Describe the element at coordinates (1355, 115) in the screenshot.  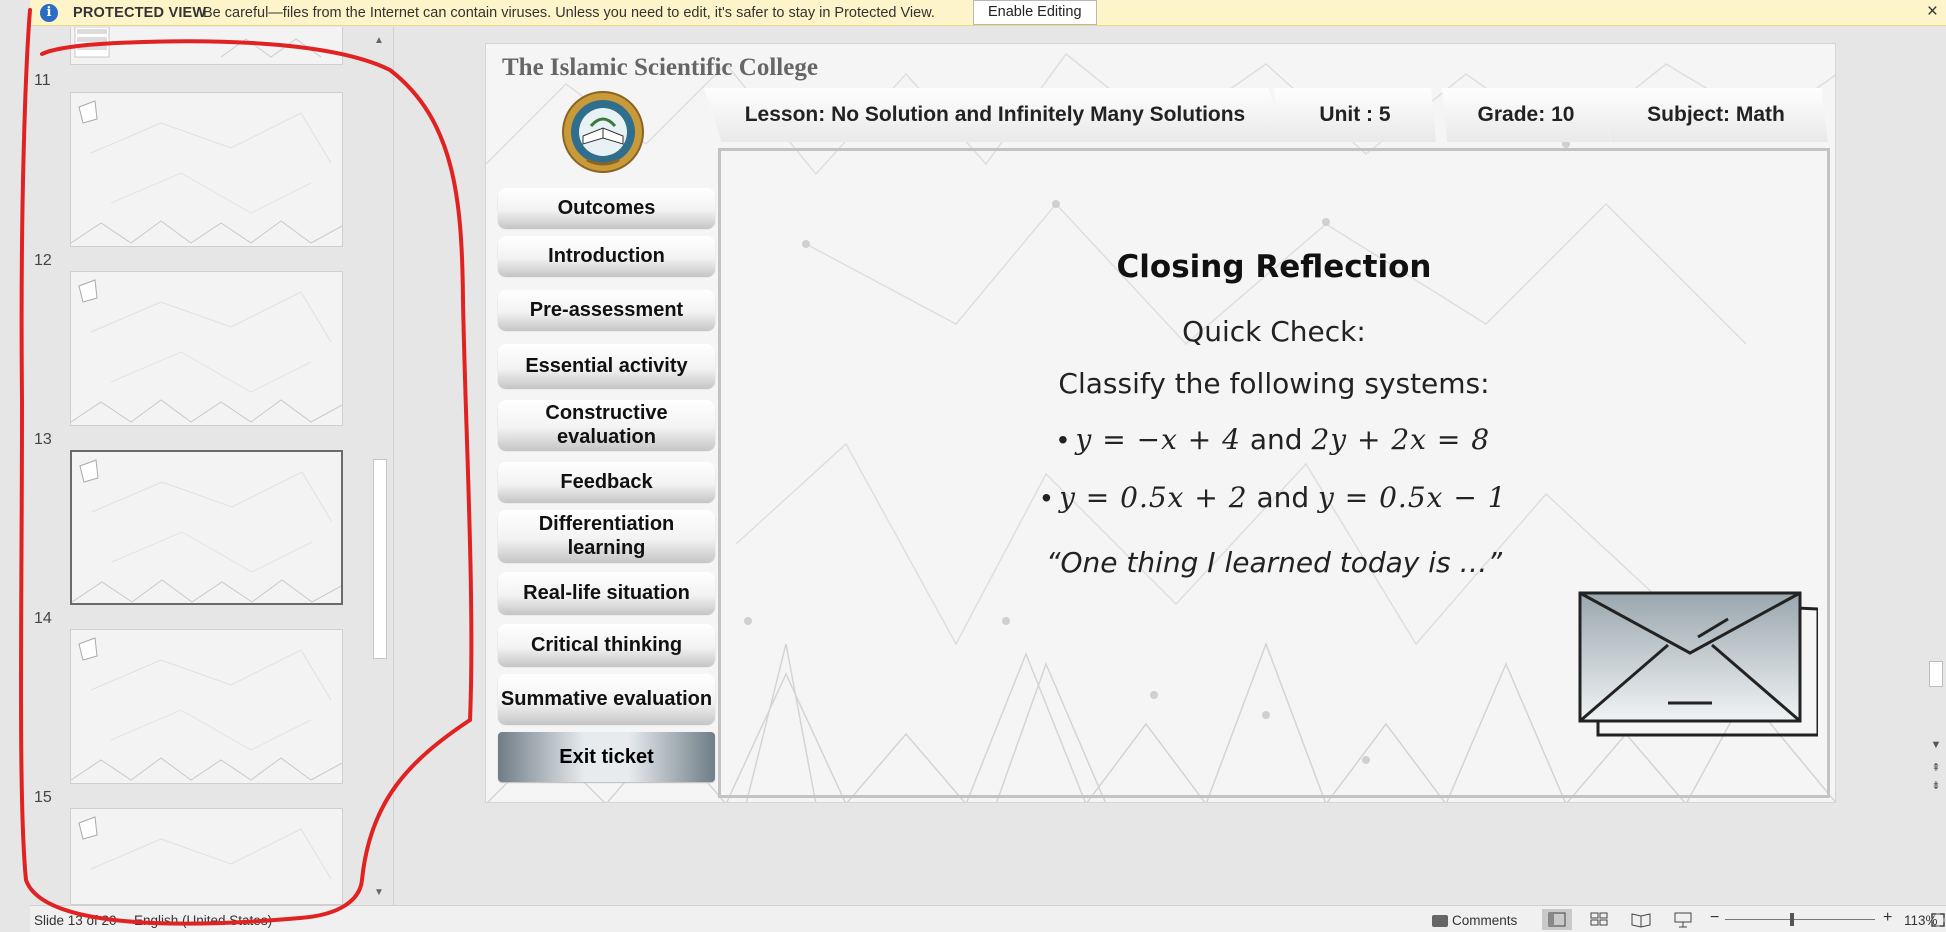
I see `unit-header: Unit : 5` at that location.